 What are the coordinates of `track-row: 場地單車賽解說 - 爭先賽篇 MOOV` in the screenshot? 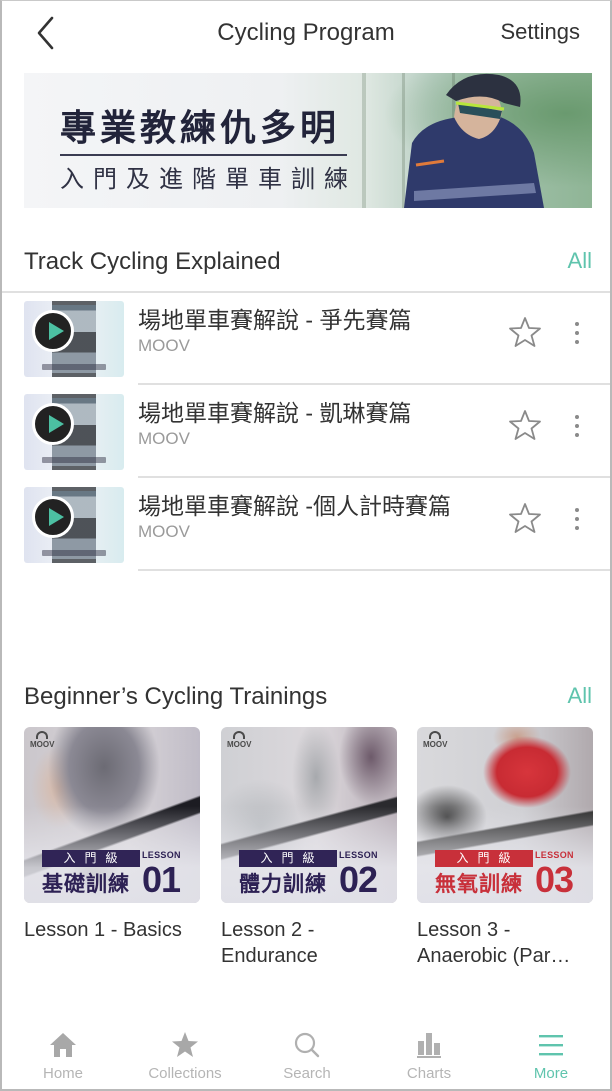 It's located at (306, 339).